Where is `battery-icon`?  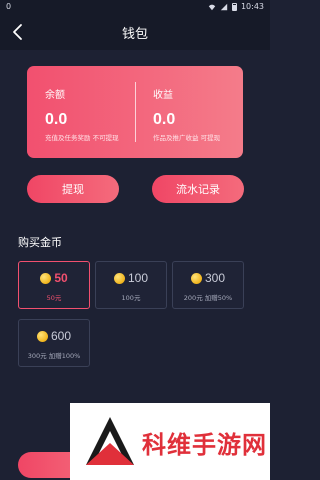
battery-icon is located at coordinates (234, 6).